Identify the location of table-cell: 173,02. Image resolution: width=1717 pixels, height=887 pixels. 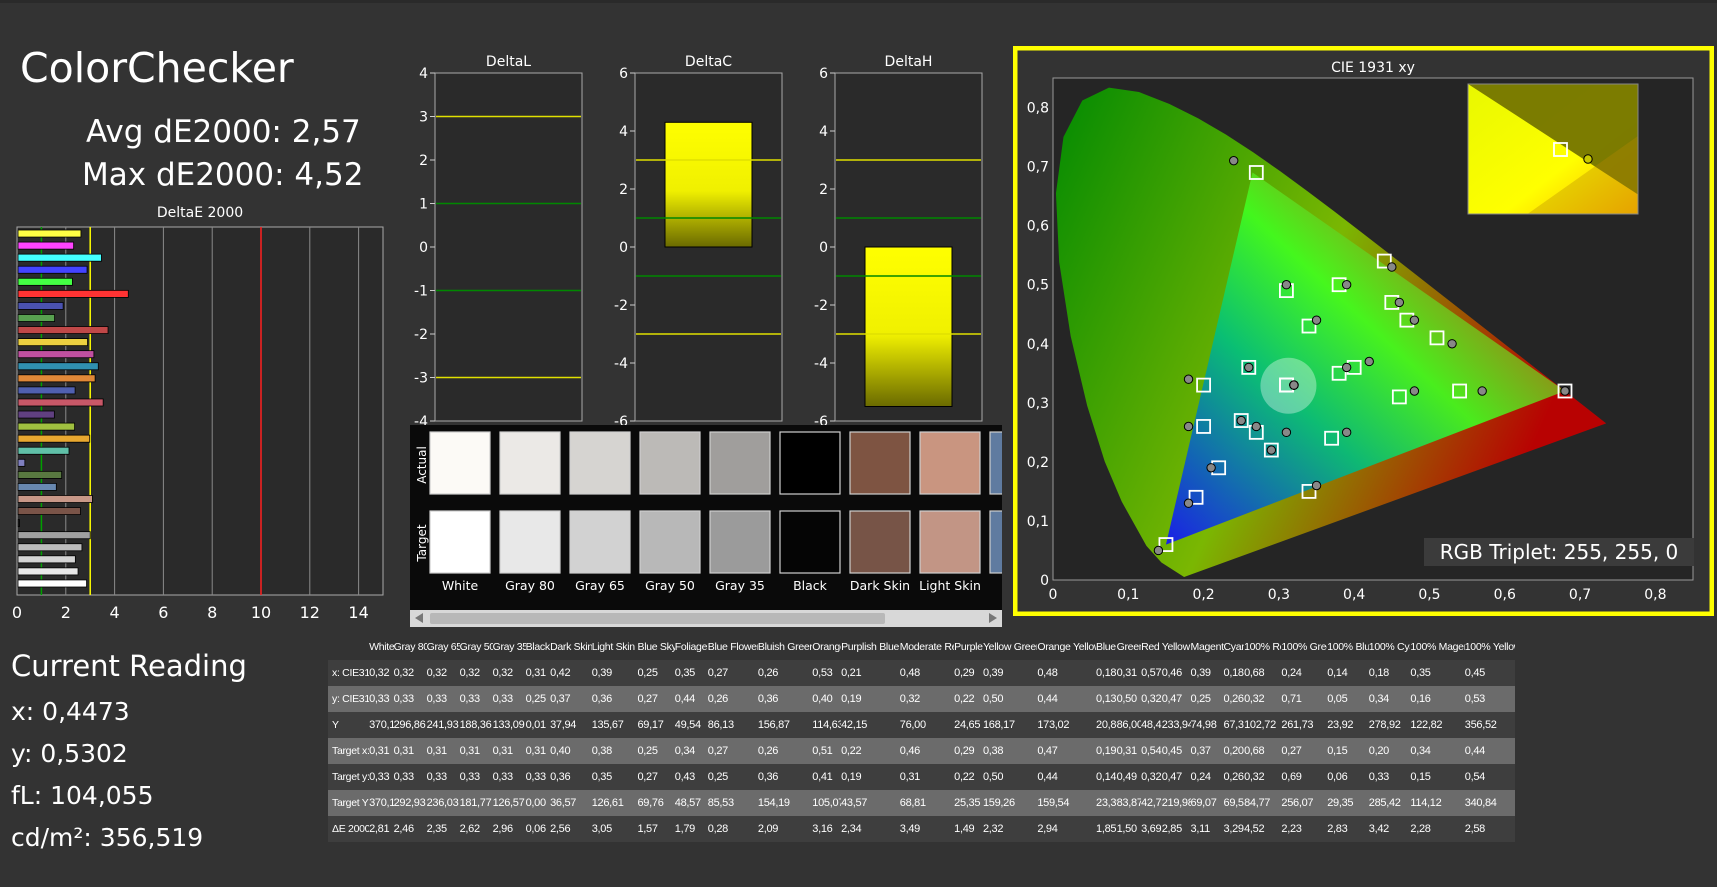
(1067, 725).